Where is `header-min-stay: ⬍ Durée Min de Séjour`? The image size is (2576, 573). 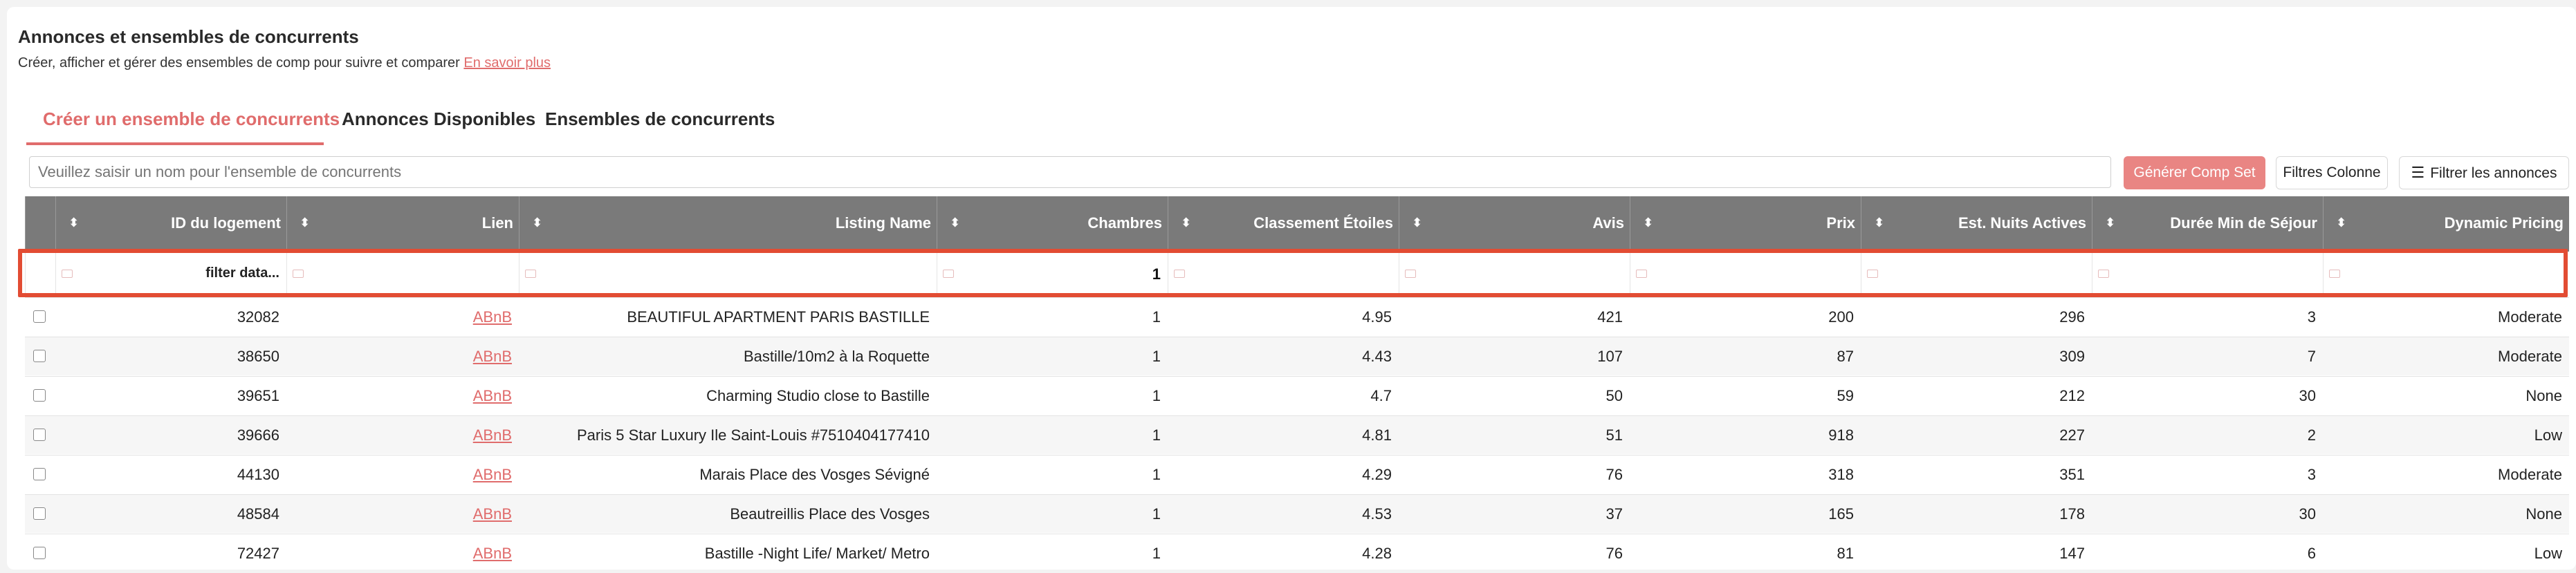 header-min-stay: ⬍ Durée Min de Séjour is located at coordinates (2207, 224).